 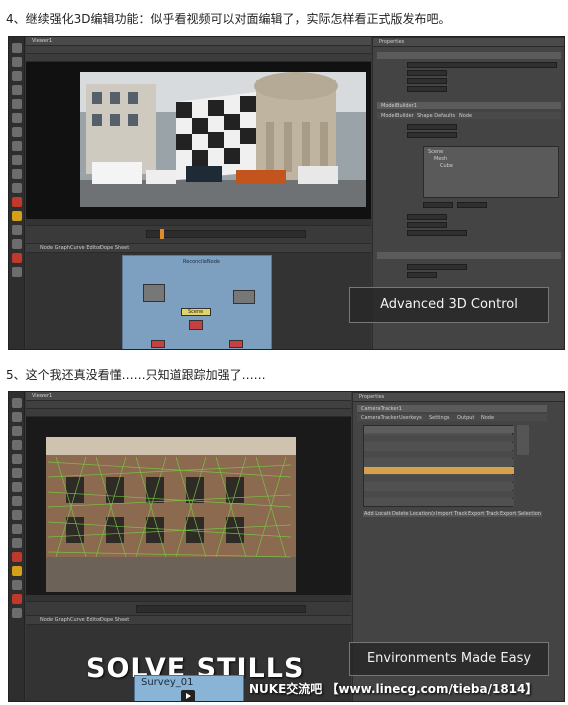 I want to click on node-header: CameraTracker1, so click(x=452, y=408).